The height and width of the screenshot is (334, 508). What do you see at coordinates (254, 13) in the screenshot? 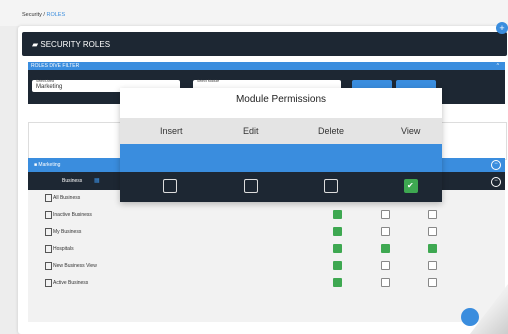
I see `top-bar` at bounding box center [254, 13].